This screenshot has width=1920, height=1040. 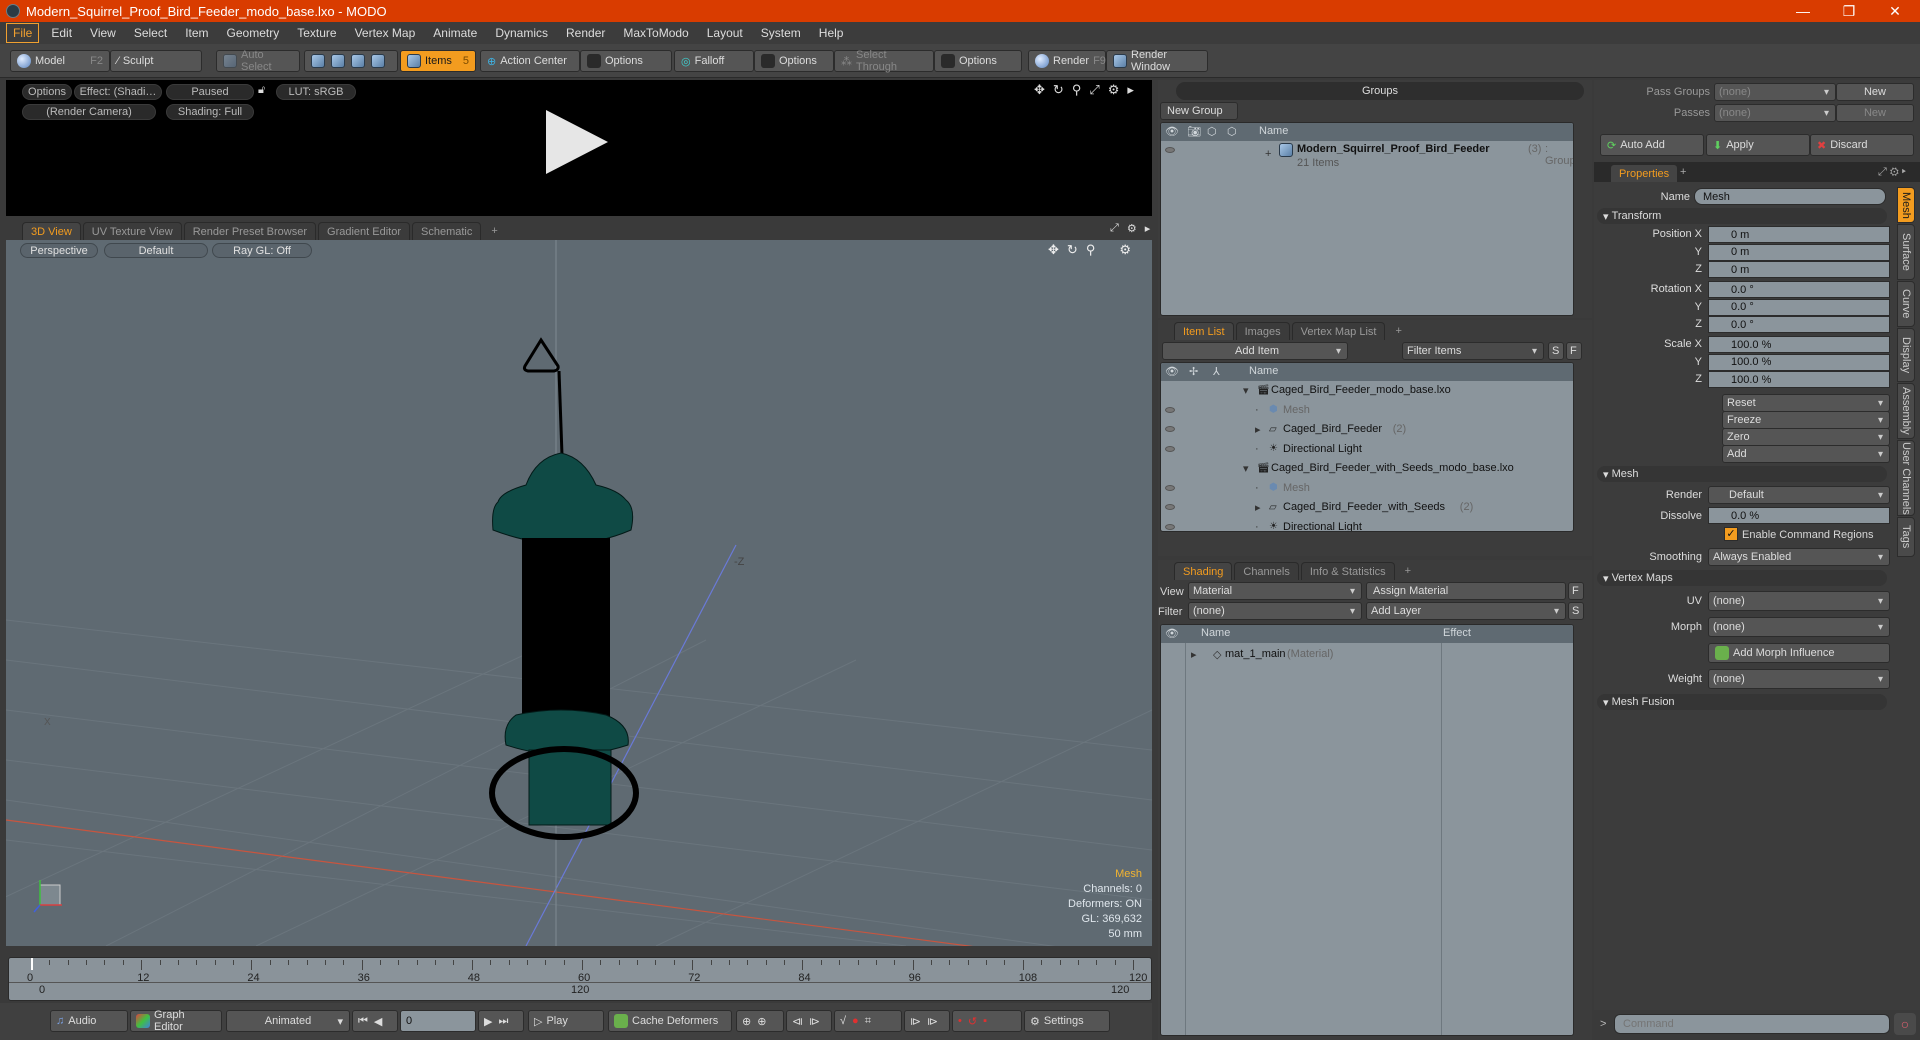 What do you see at coordinates (156, 61) in the screenshot?
I see `sculpt-mode-button: ⁄ Sculpt` at bounding box center [156, 61].